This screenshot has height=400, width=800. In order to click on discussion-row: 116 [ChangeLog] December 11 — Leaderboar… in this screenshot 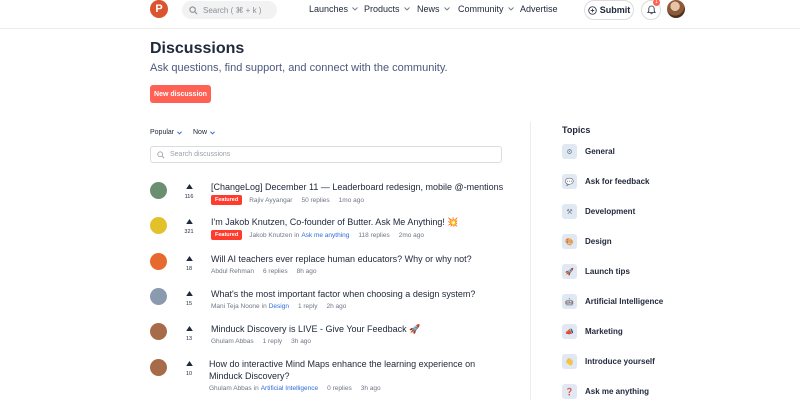, I will do `click(330, 196)`.